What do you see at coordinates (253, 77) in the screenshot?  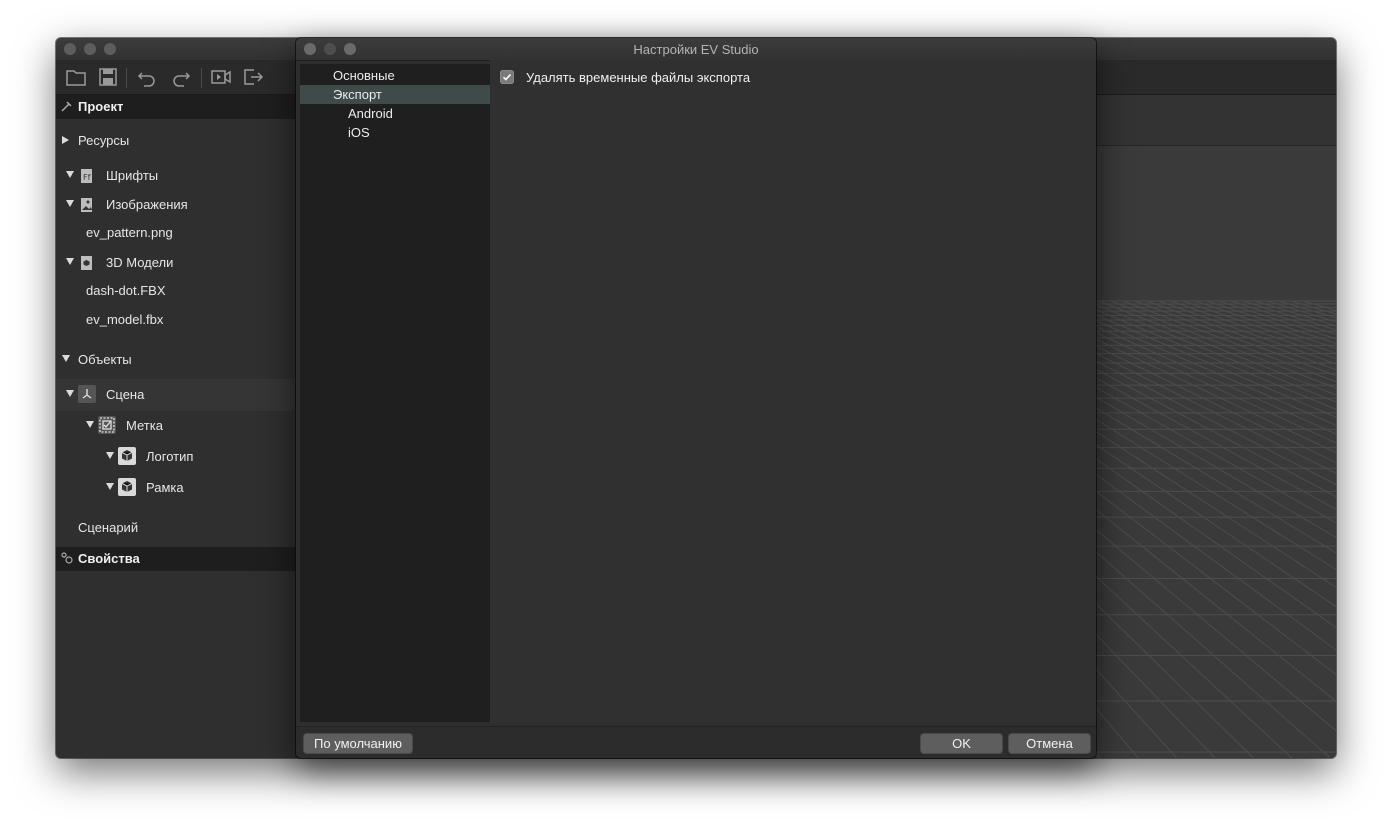 I see `export-icon` at bounding box center [253, 77].